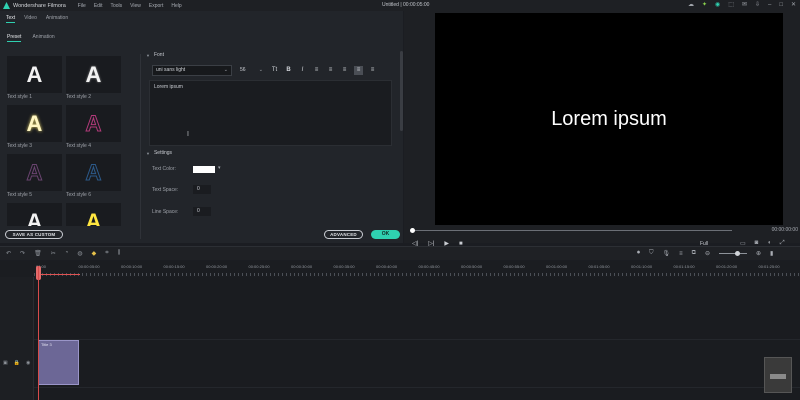 The image size is (800, 400). Describe the element at coordinates (202, 211) in the screenshot. I see `line-space-input: 0` at that location.